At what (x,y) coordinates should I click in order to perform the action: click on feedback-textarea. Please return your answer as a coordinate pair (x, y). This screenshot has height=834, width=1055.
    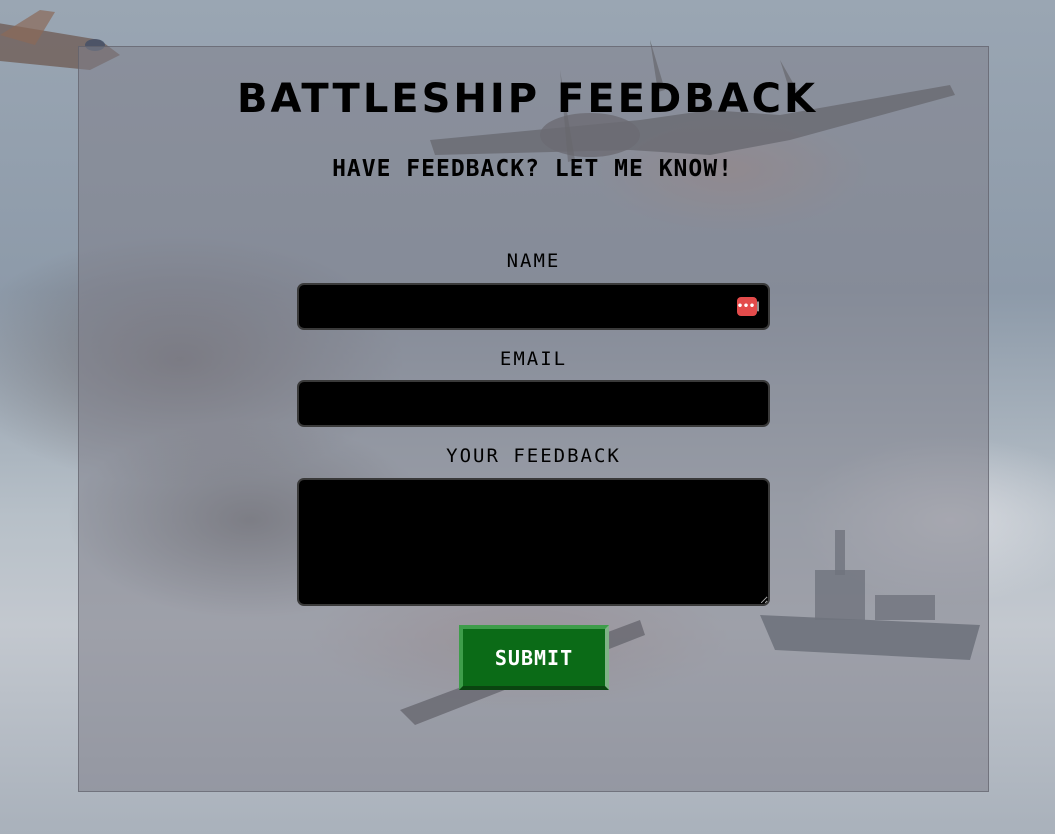
    Looking at the image, I should click on (533, 542).